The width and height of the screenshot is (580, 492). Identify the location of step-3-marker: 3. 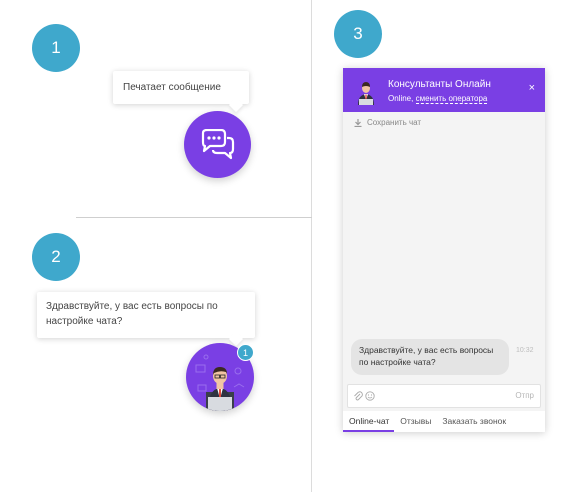
(358, 34).